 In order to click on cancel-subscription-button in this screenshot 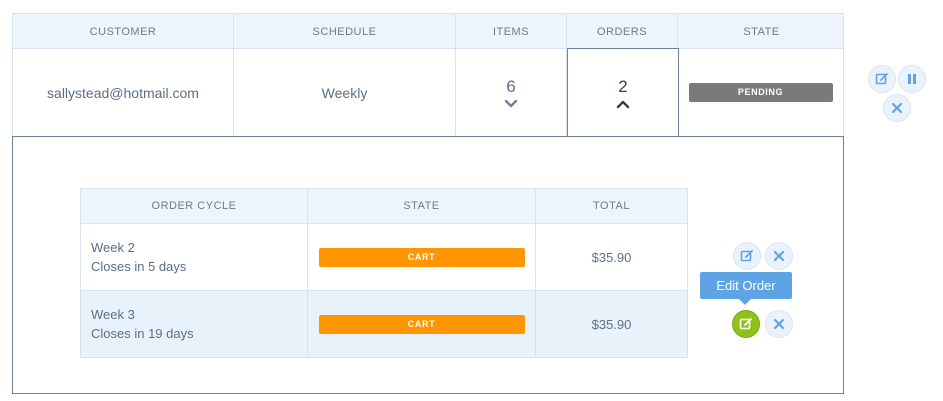, I will do `click(897, 108)`.